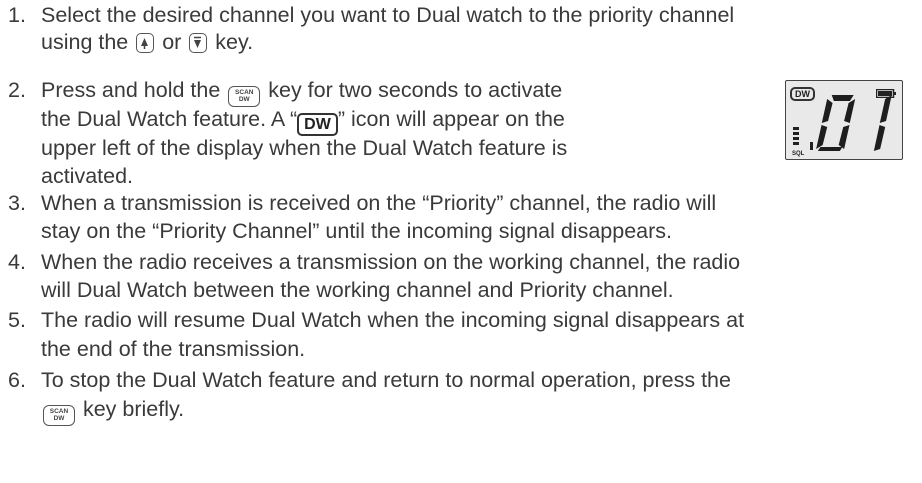 Image resolution: width=922 pixels, height=483 pixels. I want to click on up-arrow-key-icon, so click(145, 43).